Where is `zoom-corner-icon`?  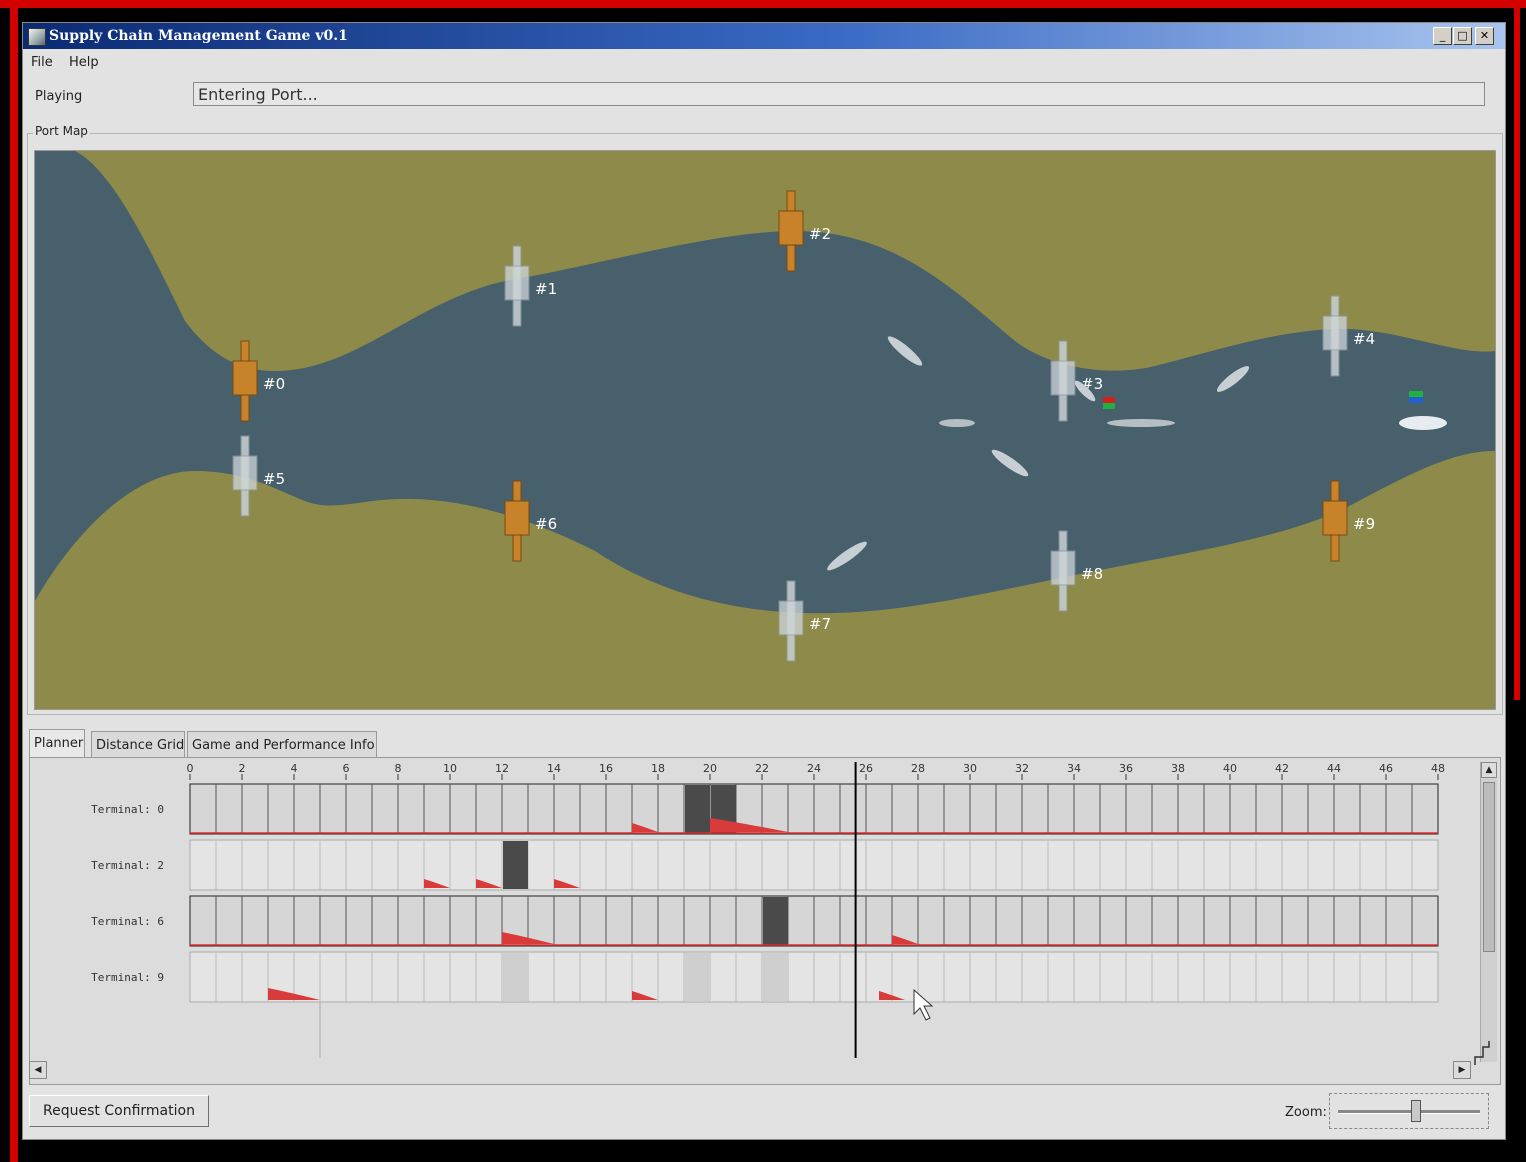 zoom-corner-icon is located at coordinates (1482, 1053).